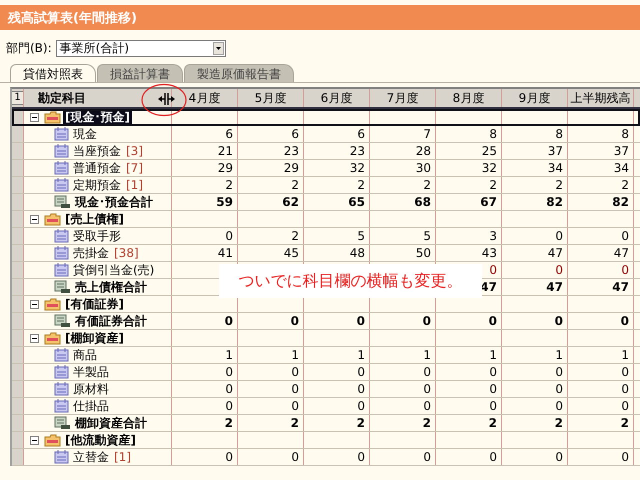 The width and height of the screenshot is (640, 480). What do you see at coordinates (17, 98) in the screenshot?
I see `row-number-header: 1` at bounding box center [17, 98].